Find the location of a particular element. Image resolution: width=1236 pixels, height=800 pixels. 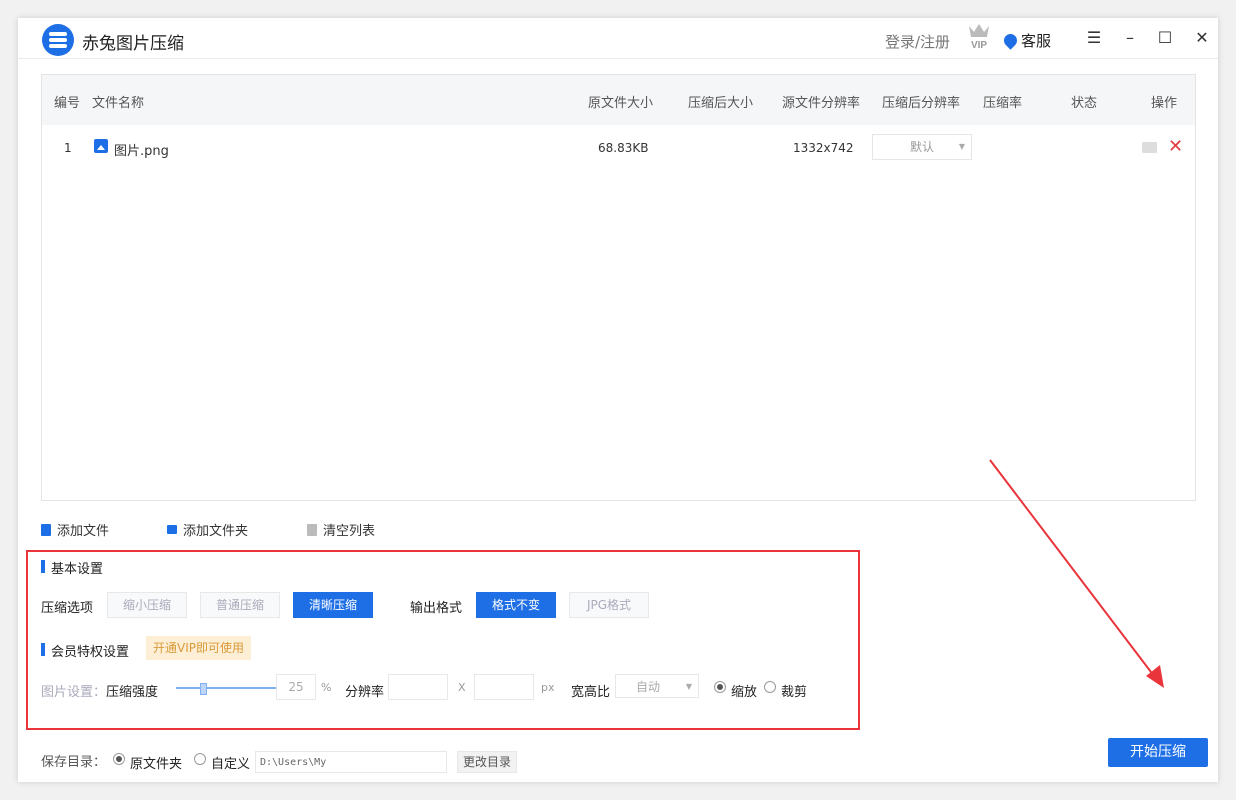

annotation-arrow is located at coordinates (1076, 573).